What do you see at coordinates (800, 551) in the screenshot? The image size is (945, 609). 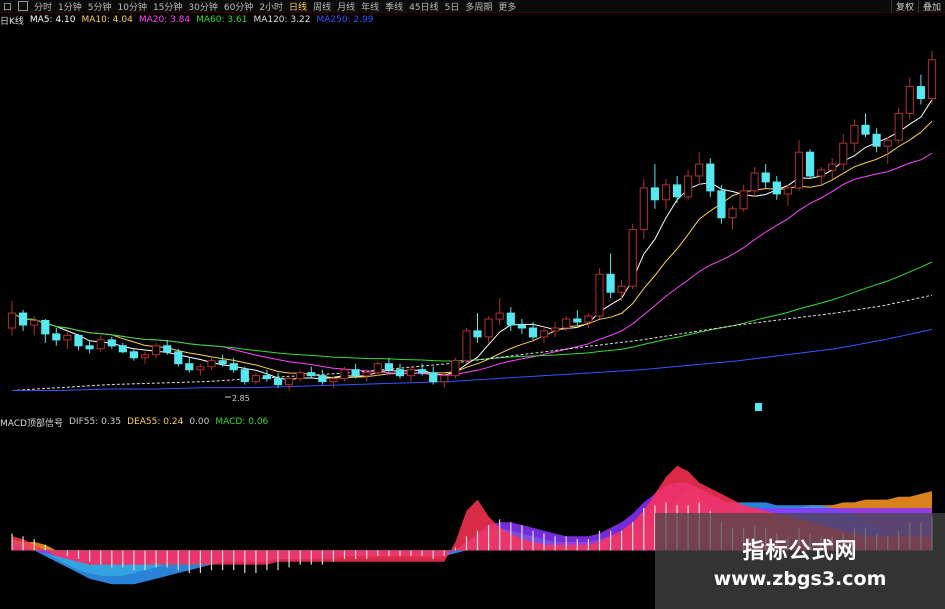 I see `watermark-title: 指标公式网` at bounding box center [800, 551].